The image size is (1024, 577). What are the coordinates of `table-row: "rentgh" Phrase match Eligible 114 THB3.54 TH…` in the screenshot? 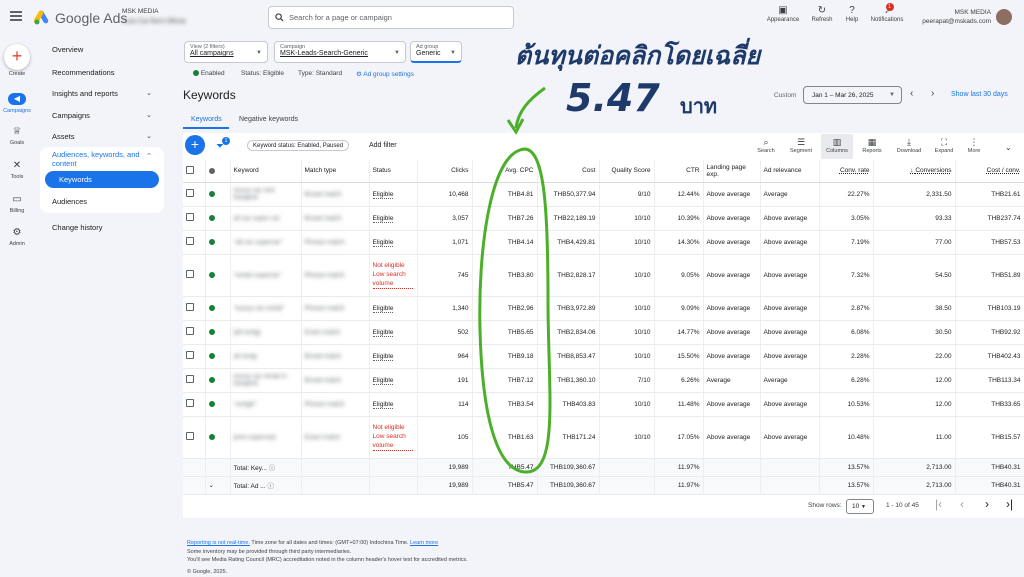 It's located at (603, 404).